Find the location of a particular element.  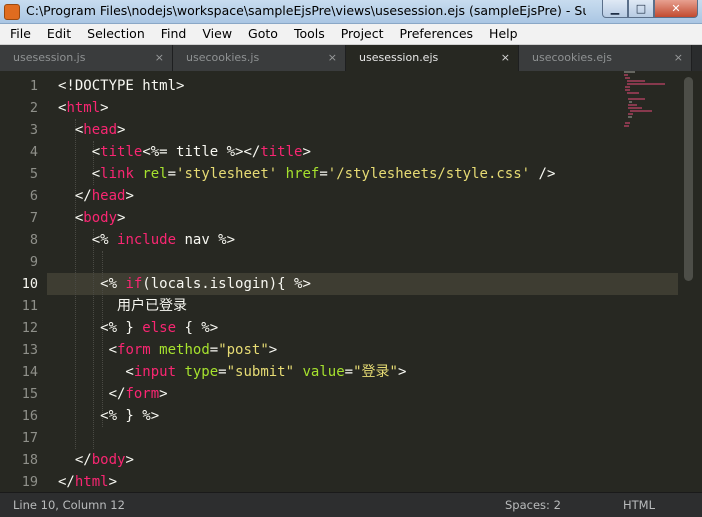

menu-preferences: Preferences is located at coordinates (435, 34).